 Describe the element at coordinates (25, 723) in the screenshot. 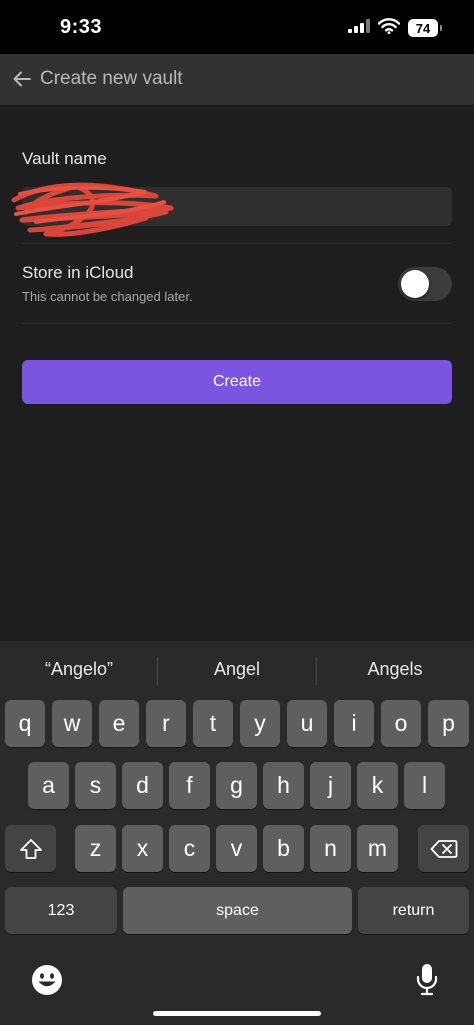

I see `key-q: q` at that location.